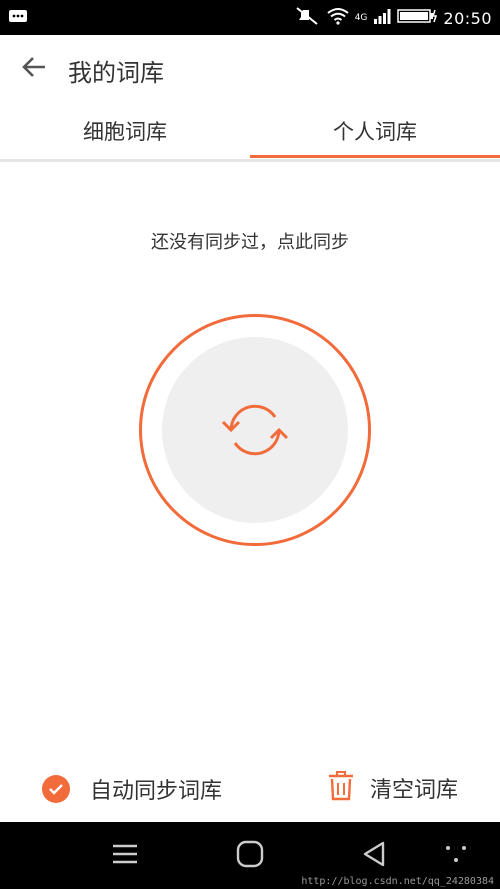 The height and width of the screenshot is (889, 500). I want to click on tab-bar: 细胞词库 个人词库, so click(250, 132).